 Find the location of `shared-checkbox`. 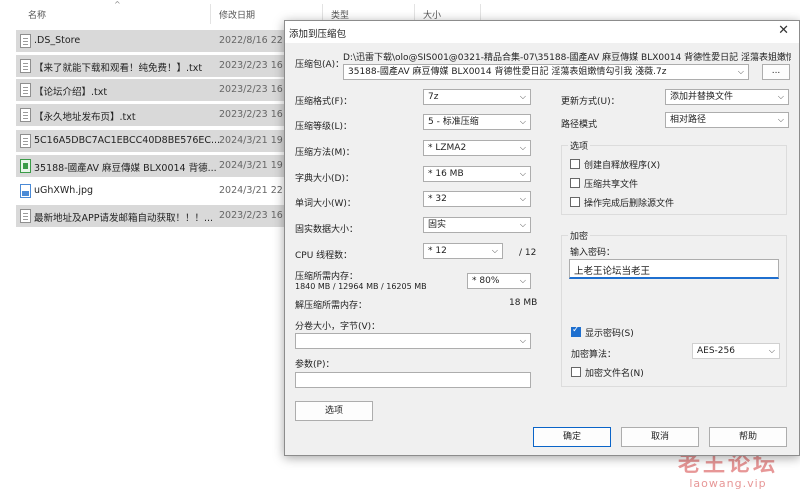

shared-checkbox is located at coordinates (575, 183).